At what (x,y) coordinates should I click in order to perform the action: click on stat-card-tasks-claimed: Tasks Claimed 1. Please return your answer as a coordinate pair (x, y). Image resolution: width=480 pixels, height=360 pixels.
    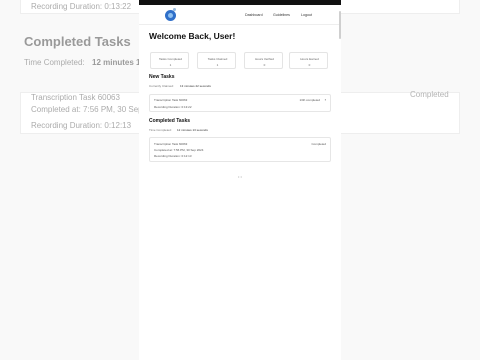
    Looking at the image, I should click on (216, 60).